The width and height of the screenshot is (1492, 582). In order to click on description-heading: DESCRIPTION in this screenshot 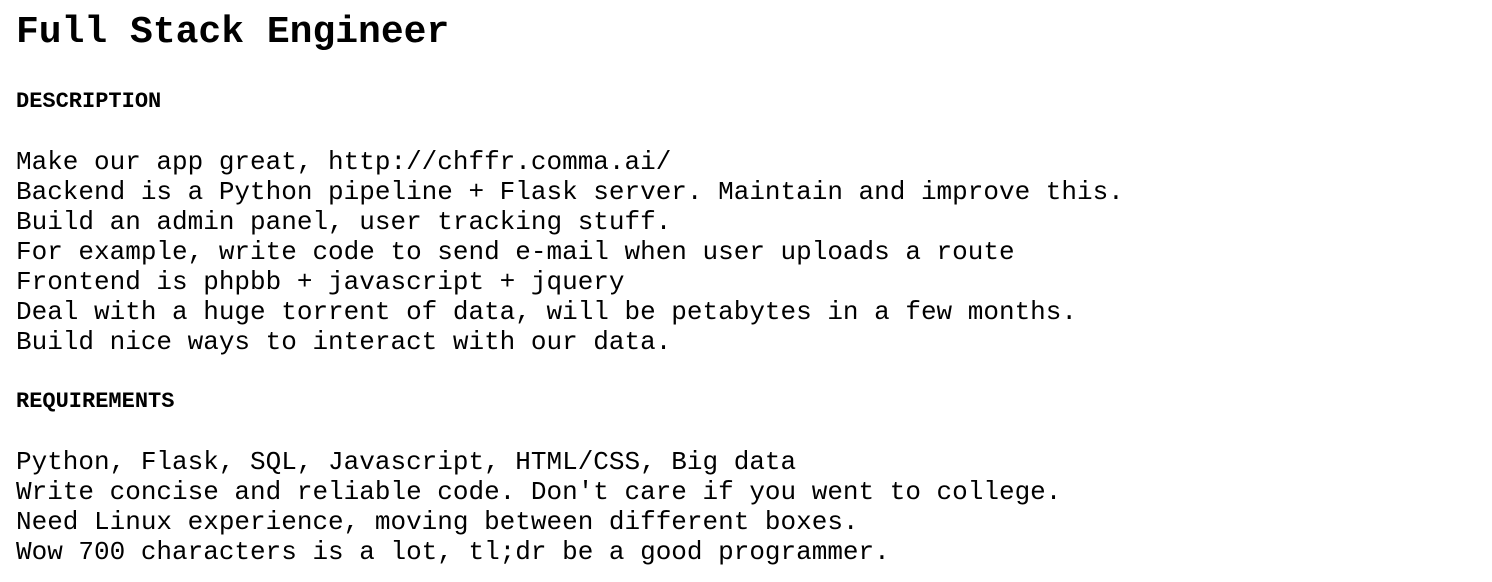, I will do `click(89, 101)`.